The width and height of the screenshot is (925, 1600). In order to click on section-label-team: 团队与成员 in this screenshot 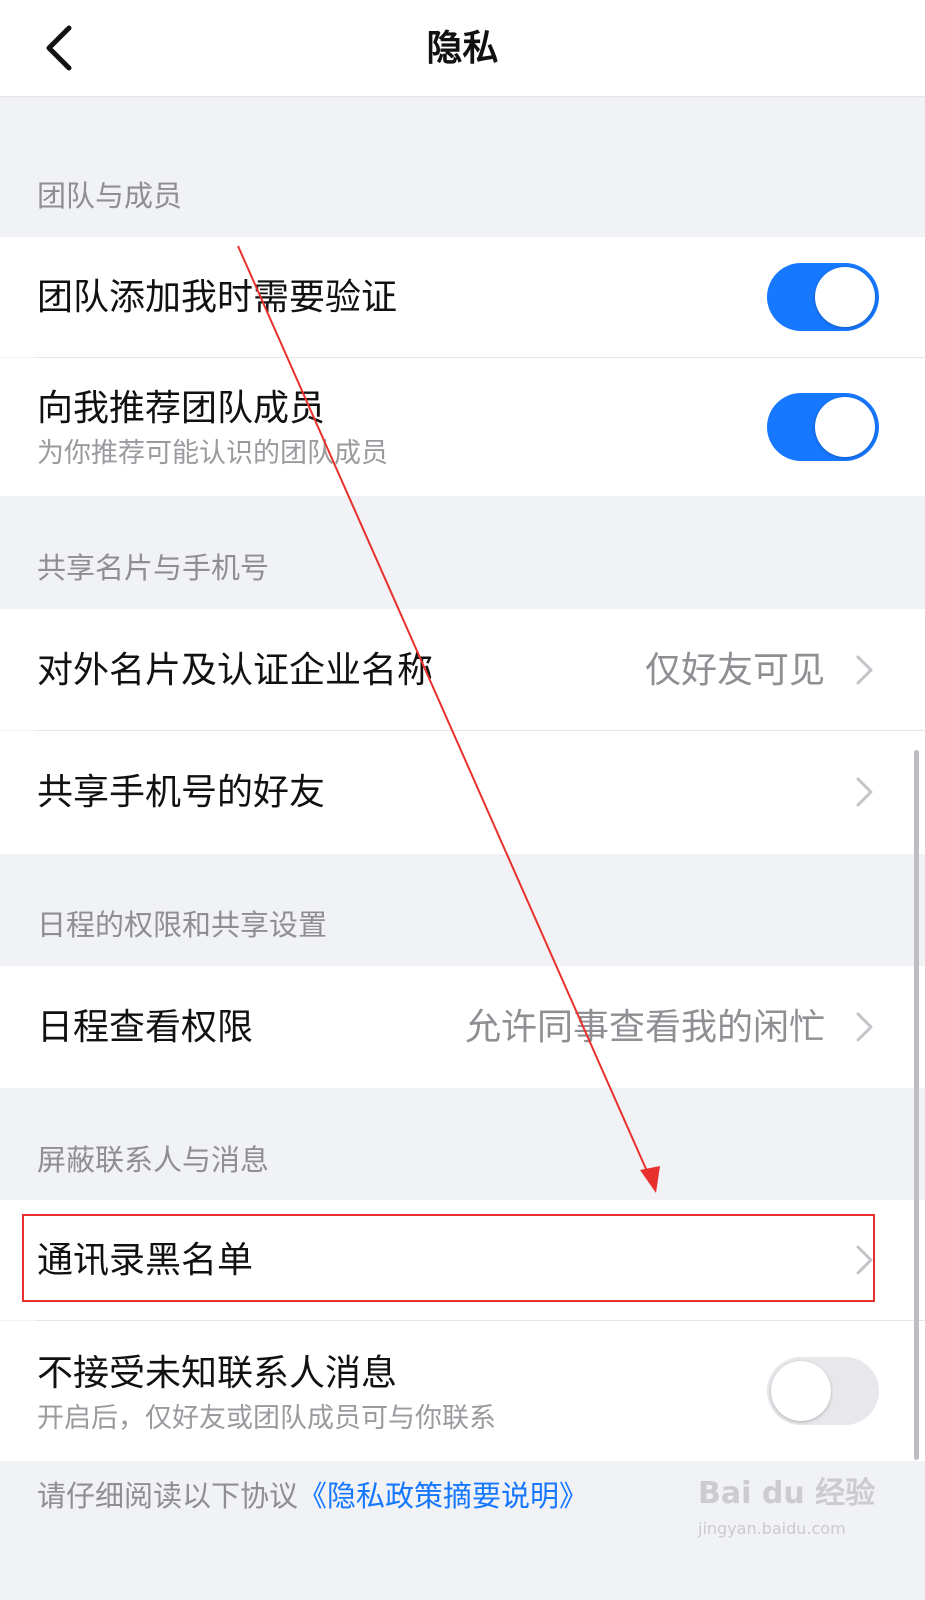, I will do `click(110, 196)`.